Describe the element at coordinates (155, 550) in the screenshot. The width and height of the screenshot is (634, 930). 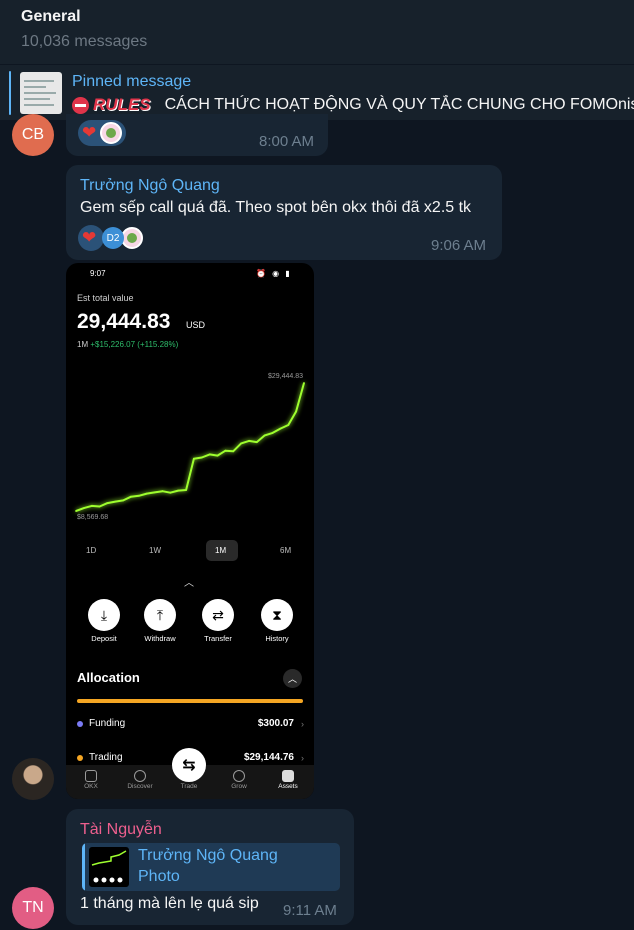
I see `range-1w: 1W` at that location.